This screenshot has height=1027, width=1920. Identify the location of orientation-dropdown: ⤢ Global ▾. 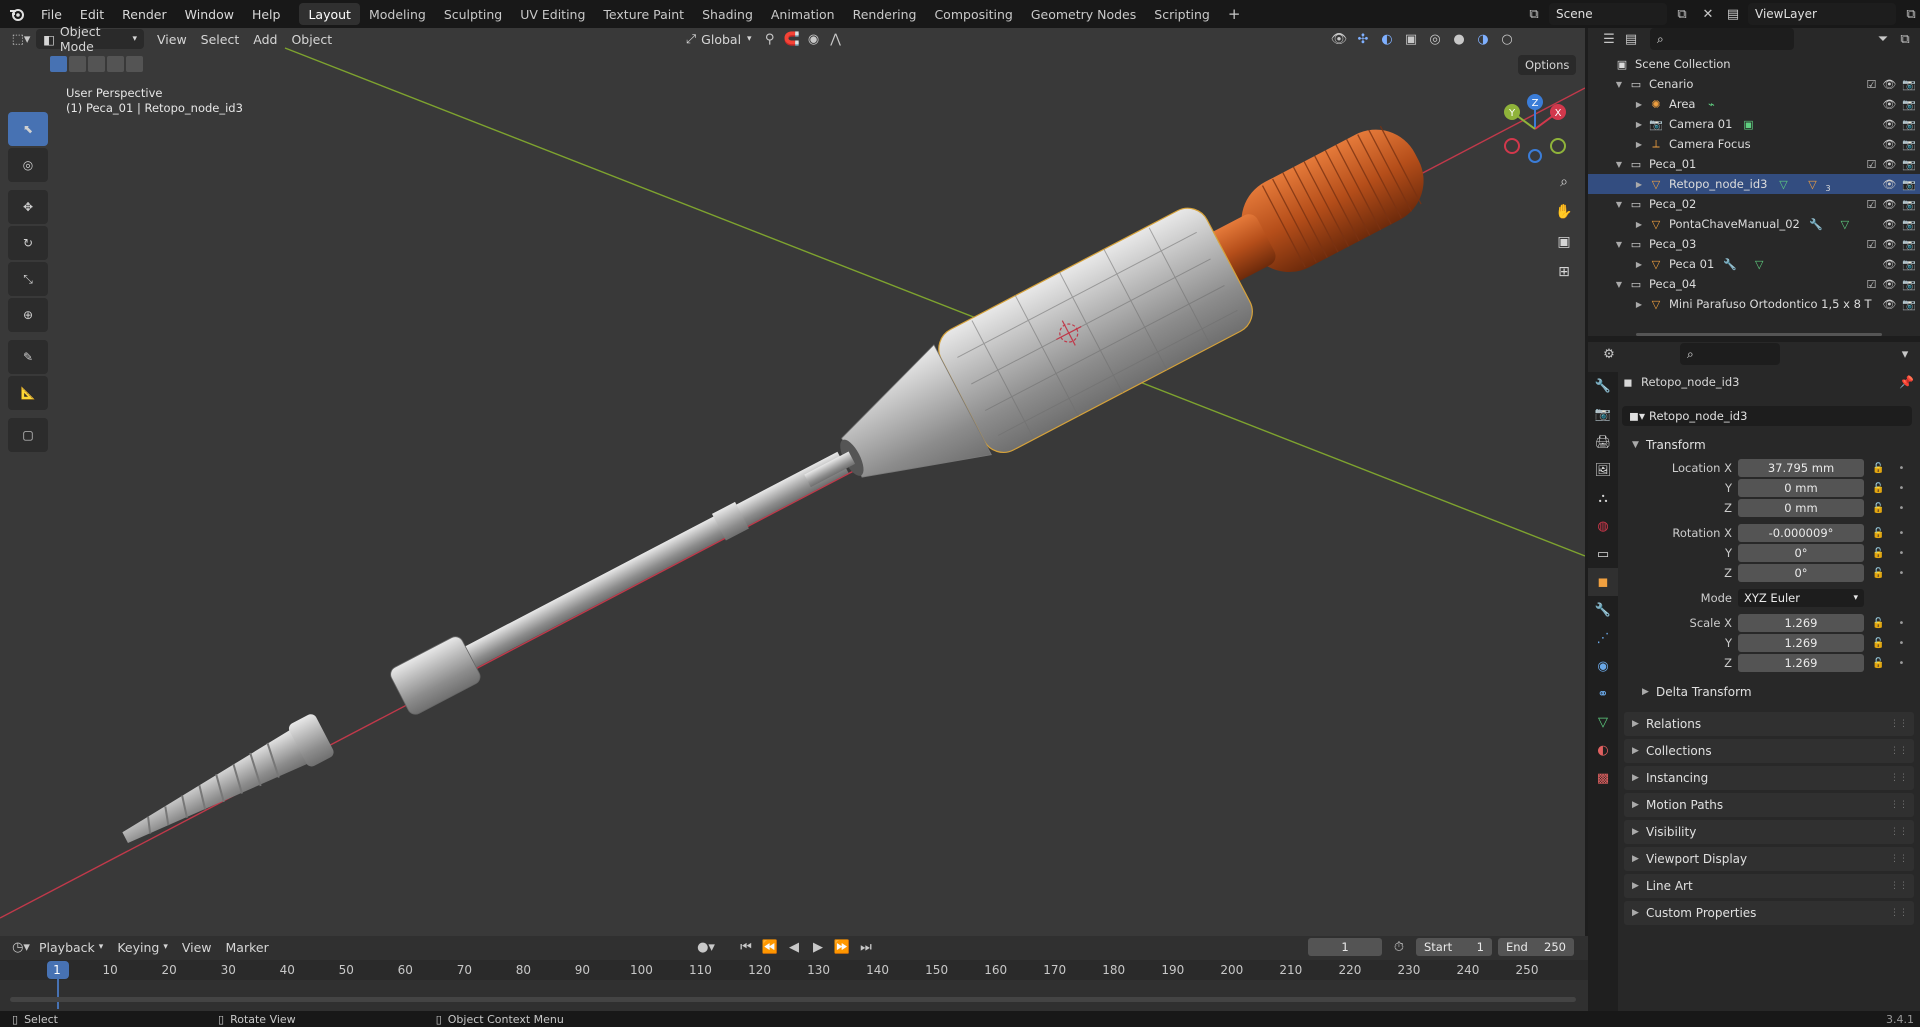
(718, 39).